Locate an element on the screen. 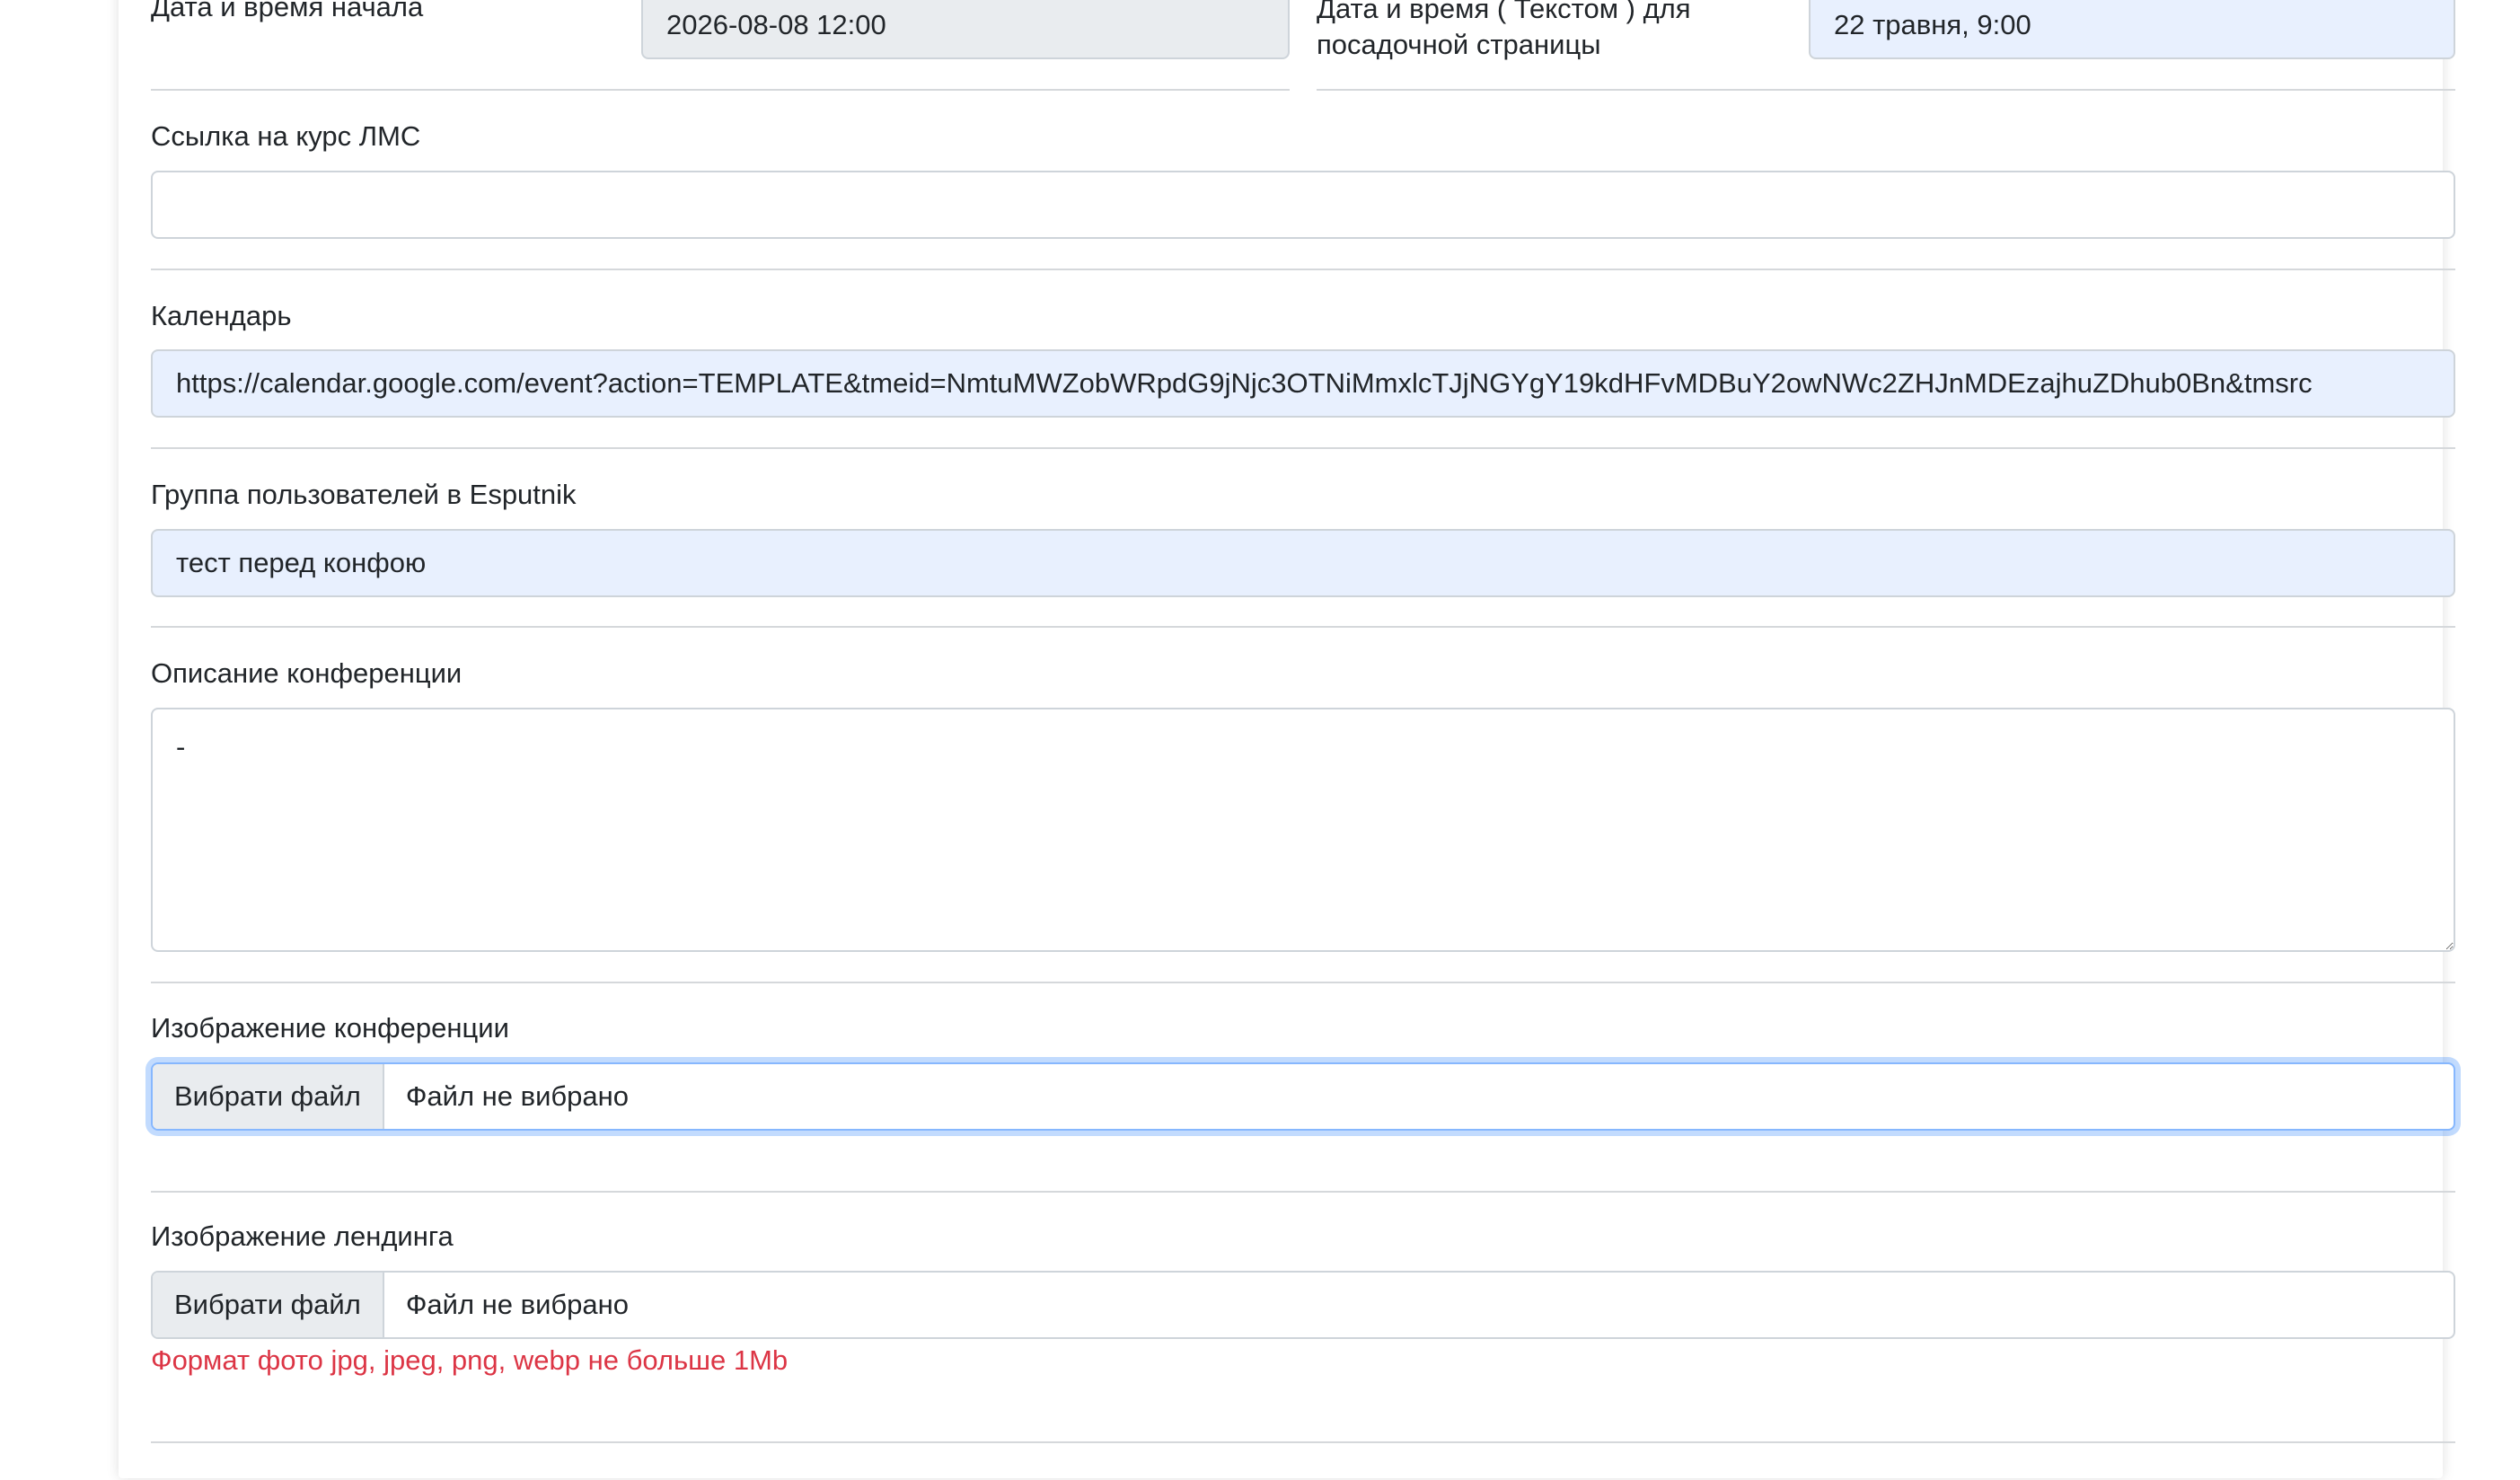 The width and height of the screenshot is (2520, 1480). start-datetime-field: 2026-08-08 12:00 is located at coordinates (965, 29).